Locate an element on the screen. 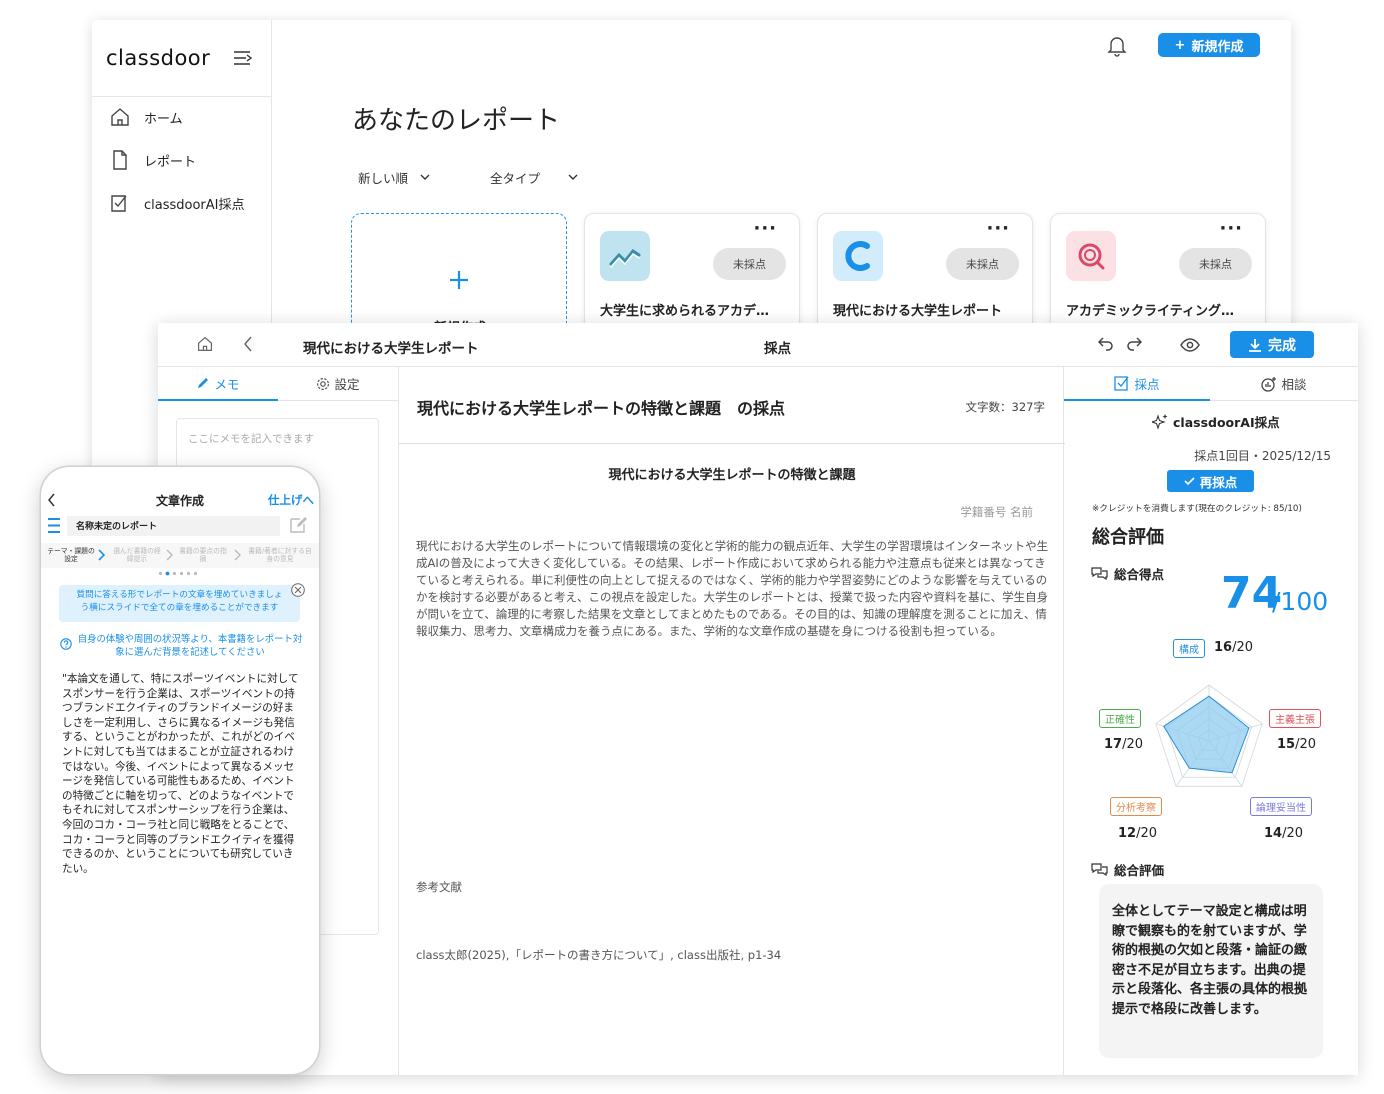  step-1: テーマ・課題の設定 is located at coordinates (71, 555).